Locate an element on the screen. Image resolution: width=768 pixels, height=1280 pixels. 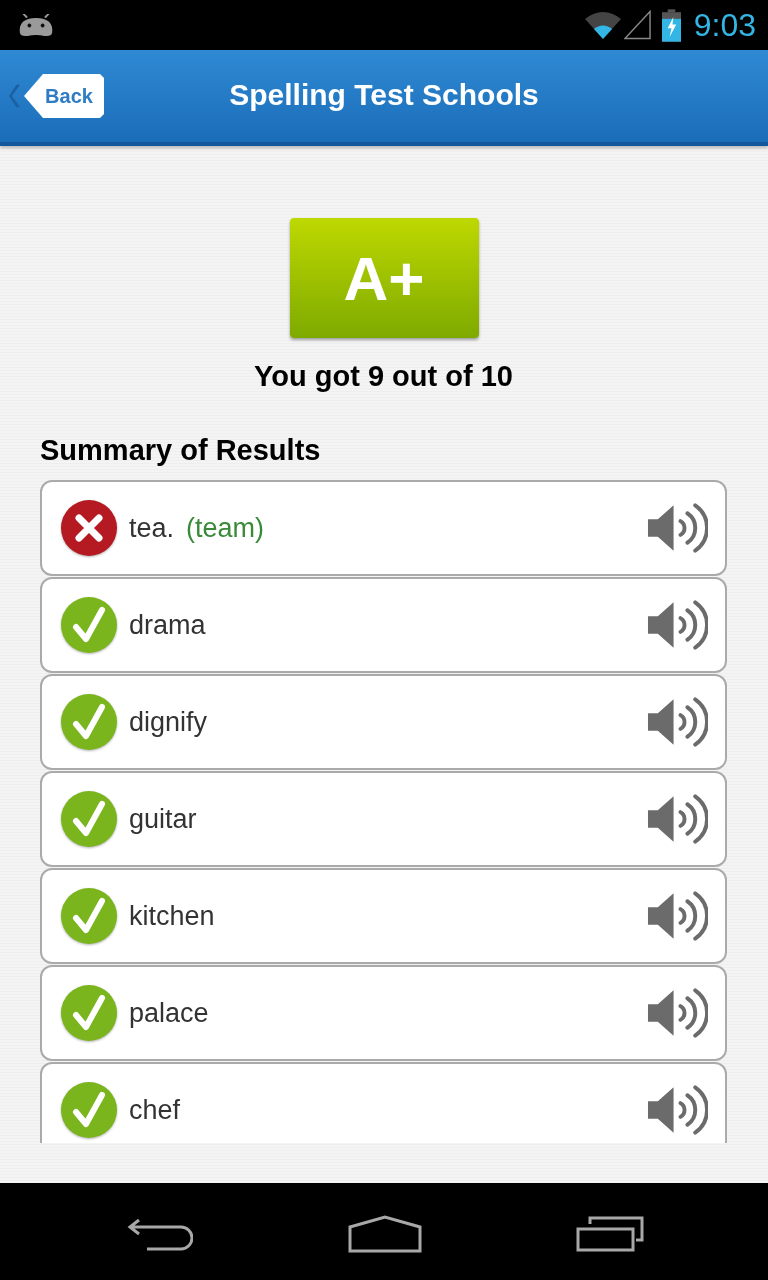
recent-apps-icon is located at coordinates (610, 1233).